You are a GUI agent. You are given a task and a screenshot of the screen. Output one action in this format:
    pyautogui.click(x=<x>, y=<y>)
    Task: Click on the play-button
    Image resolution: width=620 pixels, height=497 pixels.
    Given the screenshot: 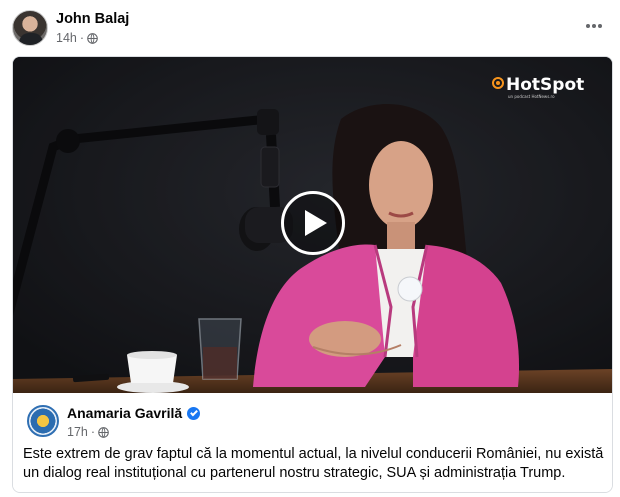 What is the action you would take?
    pyautogui.click(x=313, y=223)
    